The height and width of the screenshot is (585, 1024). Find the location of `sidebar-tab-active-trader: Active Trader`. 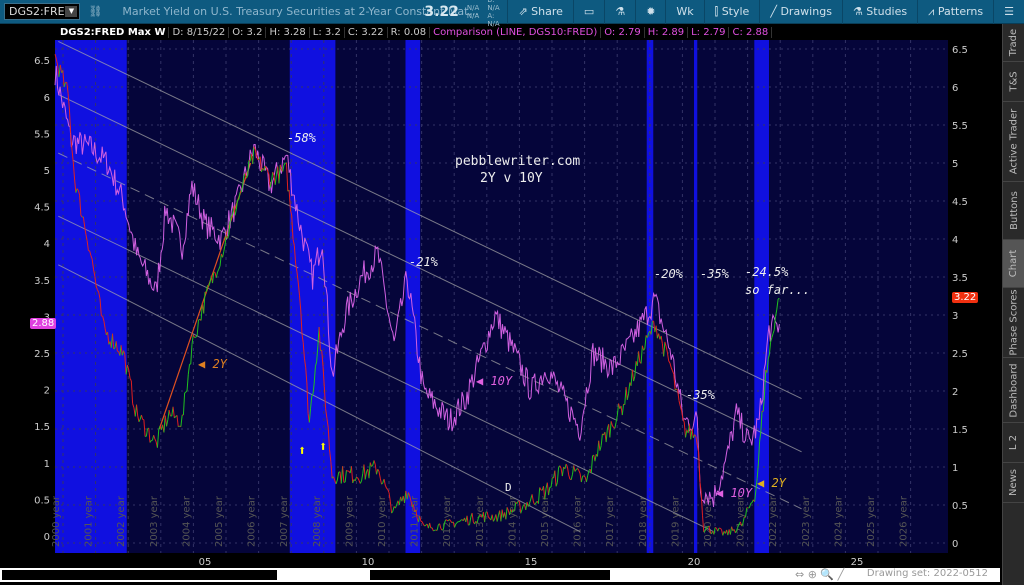

sidebar-tab-active-trader: Active Trader is located at coordinates (1013, 142).